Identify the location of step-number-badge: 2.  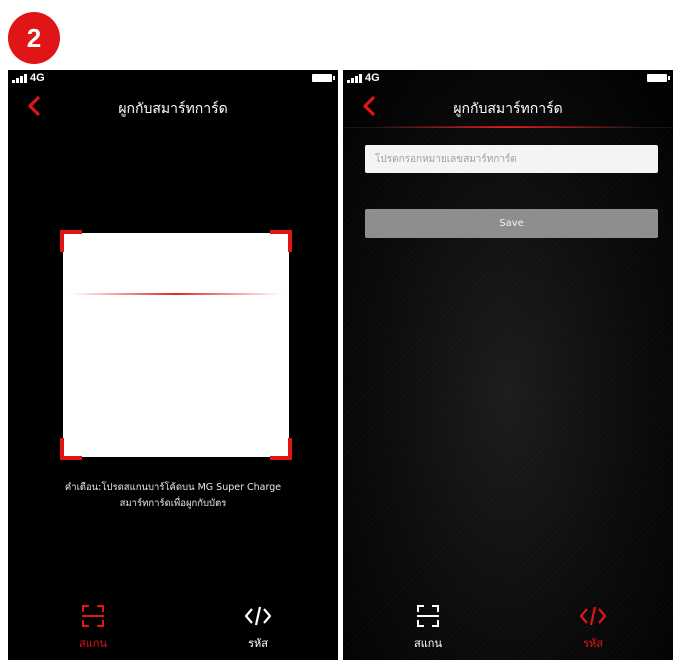
(34, 38).